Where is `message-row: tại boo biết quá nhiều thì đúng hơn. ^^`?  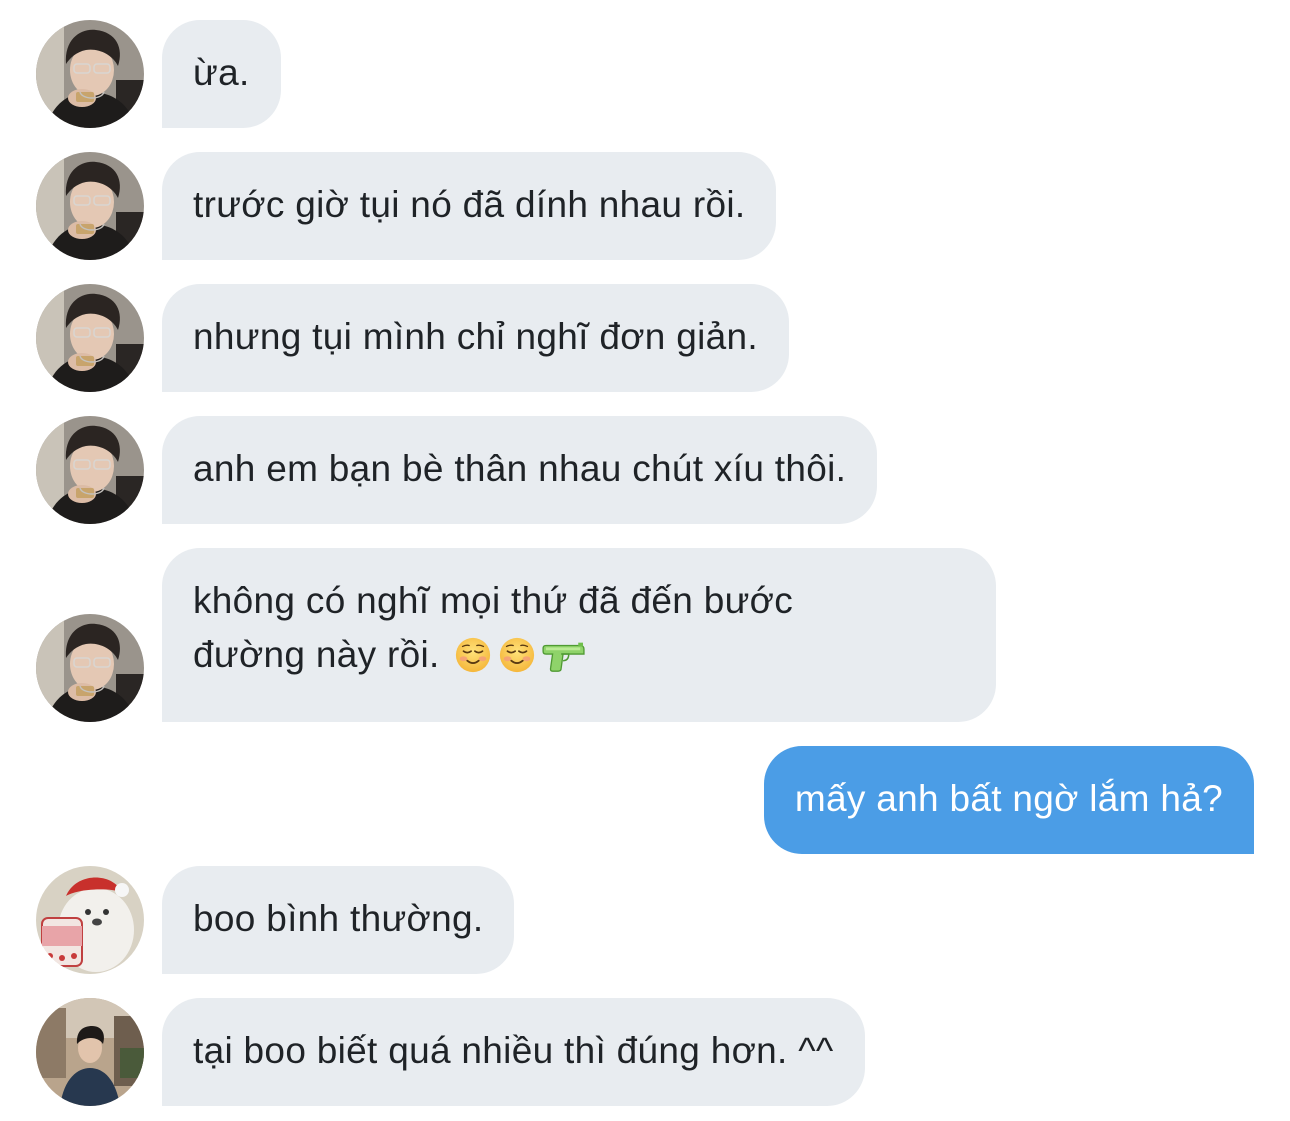
message-row: tại boo biết quá nhiều thì đúng hơn. ^^ is located at coordinates (645, 1052).